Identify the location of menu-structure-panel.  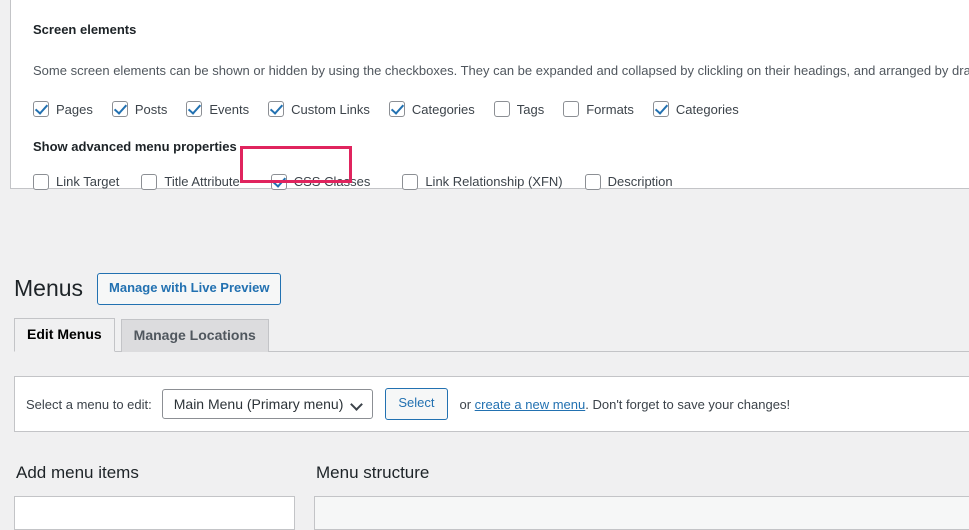
(641, 513).